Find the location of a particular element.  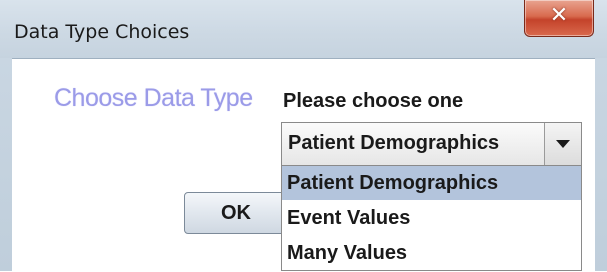

dropdown-option-patient-demographics: Patient Demographics is located at coordinates (431, 183).